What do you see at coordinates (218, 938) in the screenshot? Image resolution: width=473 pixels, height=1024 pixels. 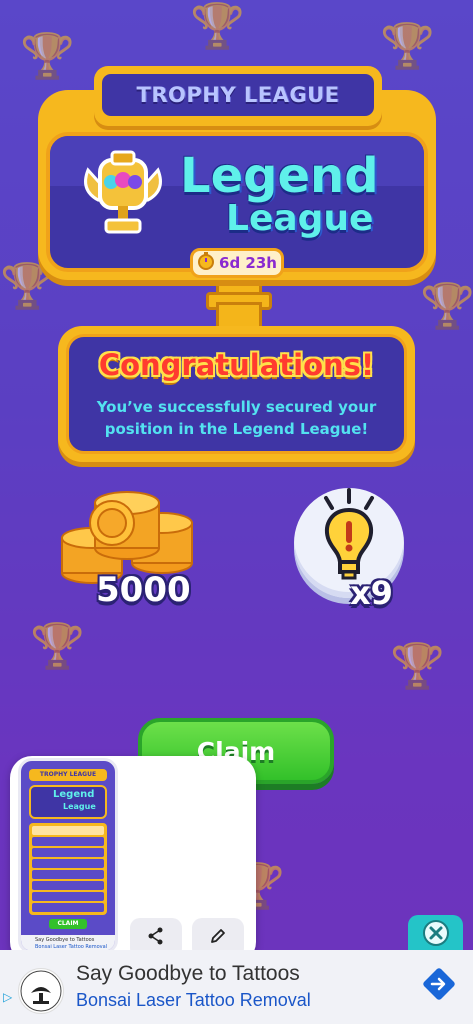 I see `pencil-icon` at bounding box center [218, 938].